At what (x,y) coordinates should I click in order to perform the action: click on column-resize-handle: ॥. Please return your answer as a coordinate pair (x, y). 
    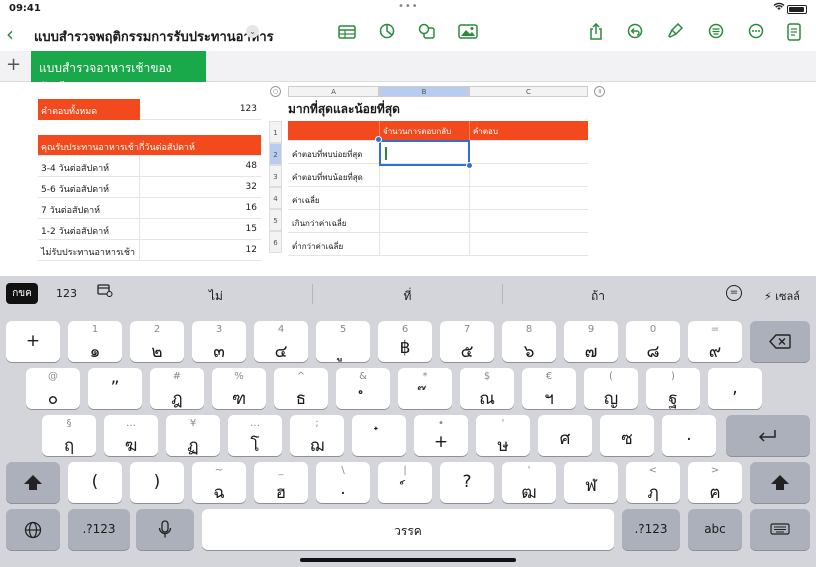
    Looking at the image, I should click on (599, 91).